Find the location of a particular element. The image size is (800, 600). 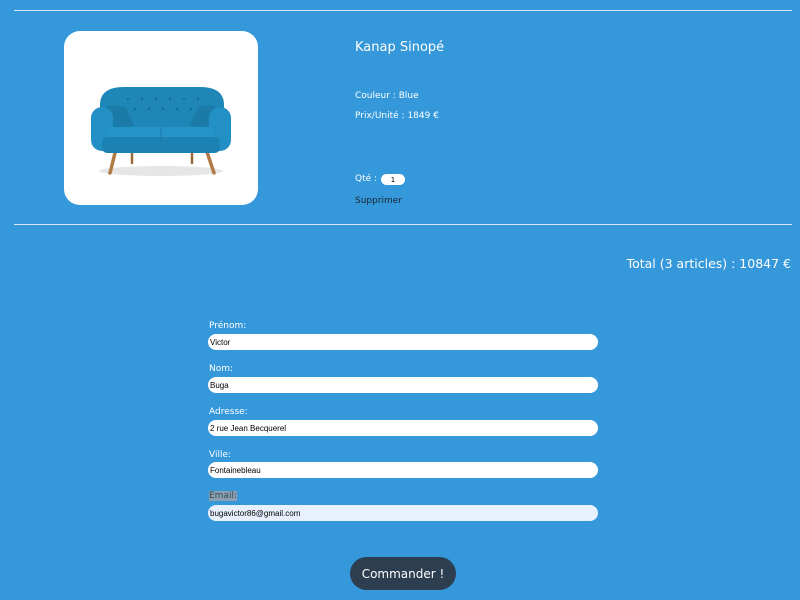

city-input is located at coordinates (403, 470).